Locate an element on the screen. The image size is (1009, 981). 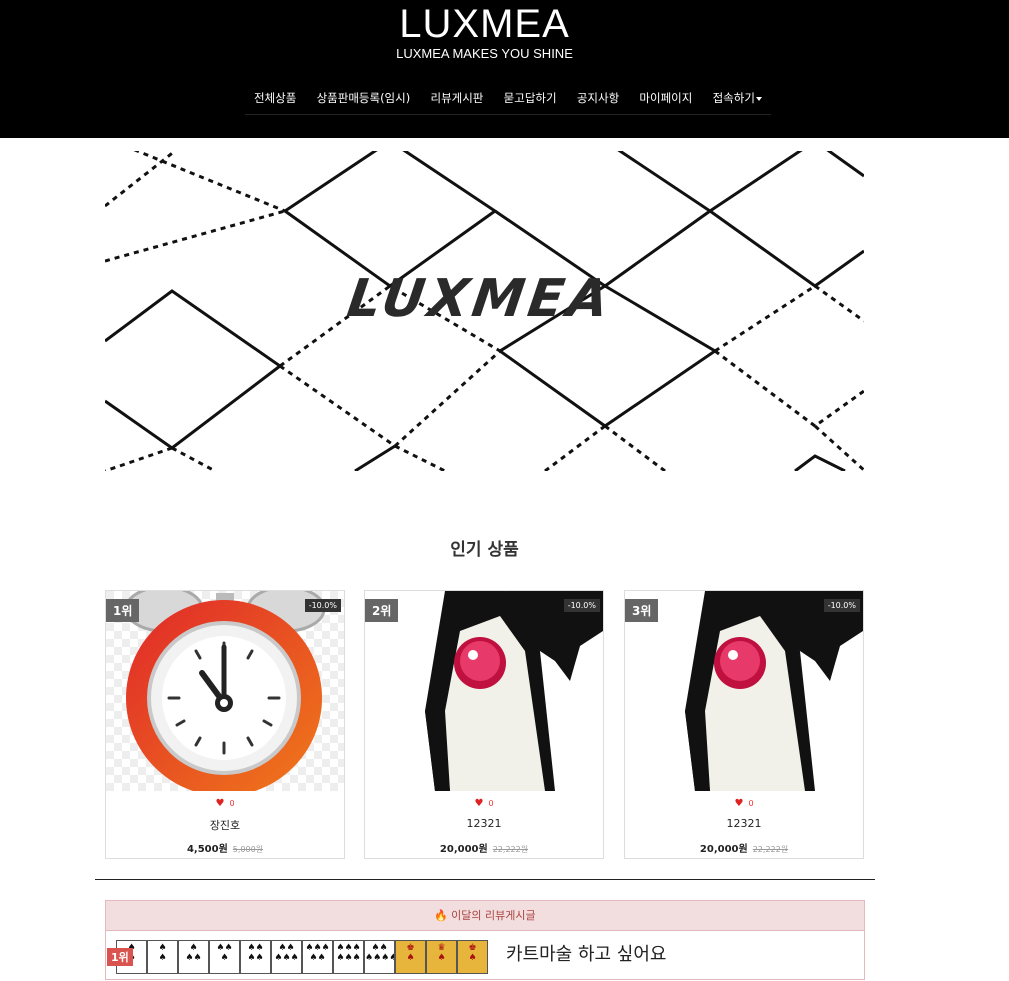
price-row: 4,500원 5,000원 is located at coordinates (225, 847).